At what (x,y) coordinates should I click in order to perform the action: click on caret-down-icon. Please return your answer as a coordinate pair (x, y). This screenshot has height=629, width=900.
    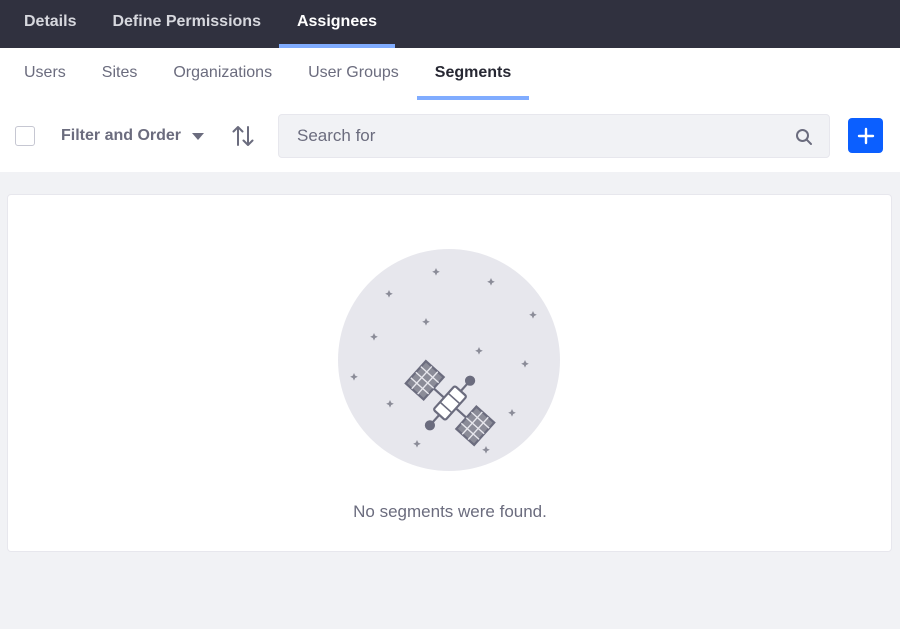
    Looking at the image, I should click on (198, 136).